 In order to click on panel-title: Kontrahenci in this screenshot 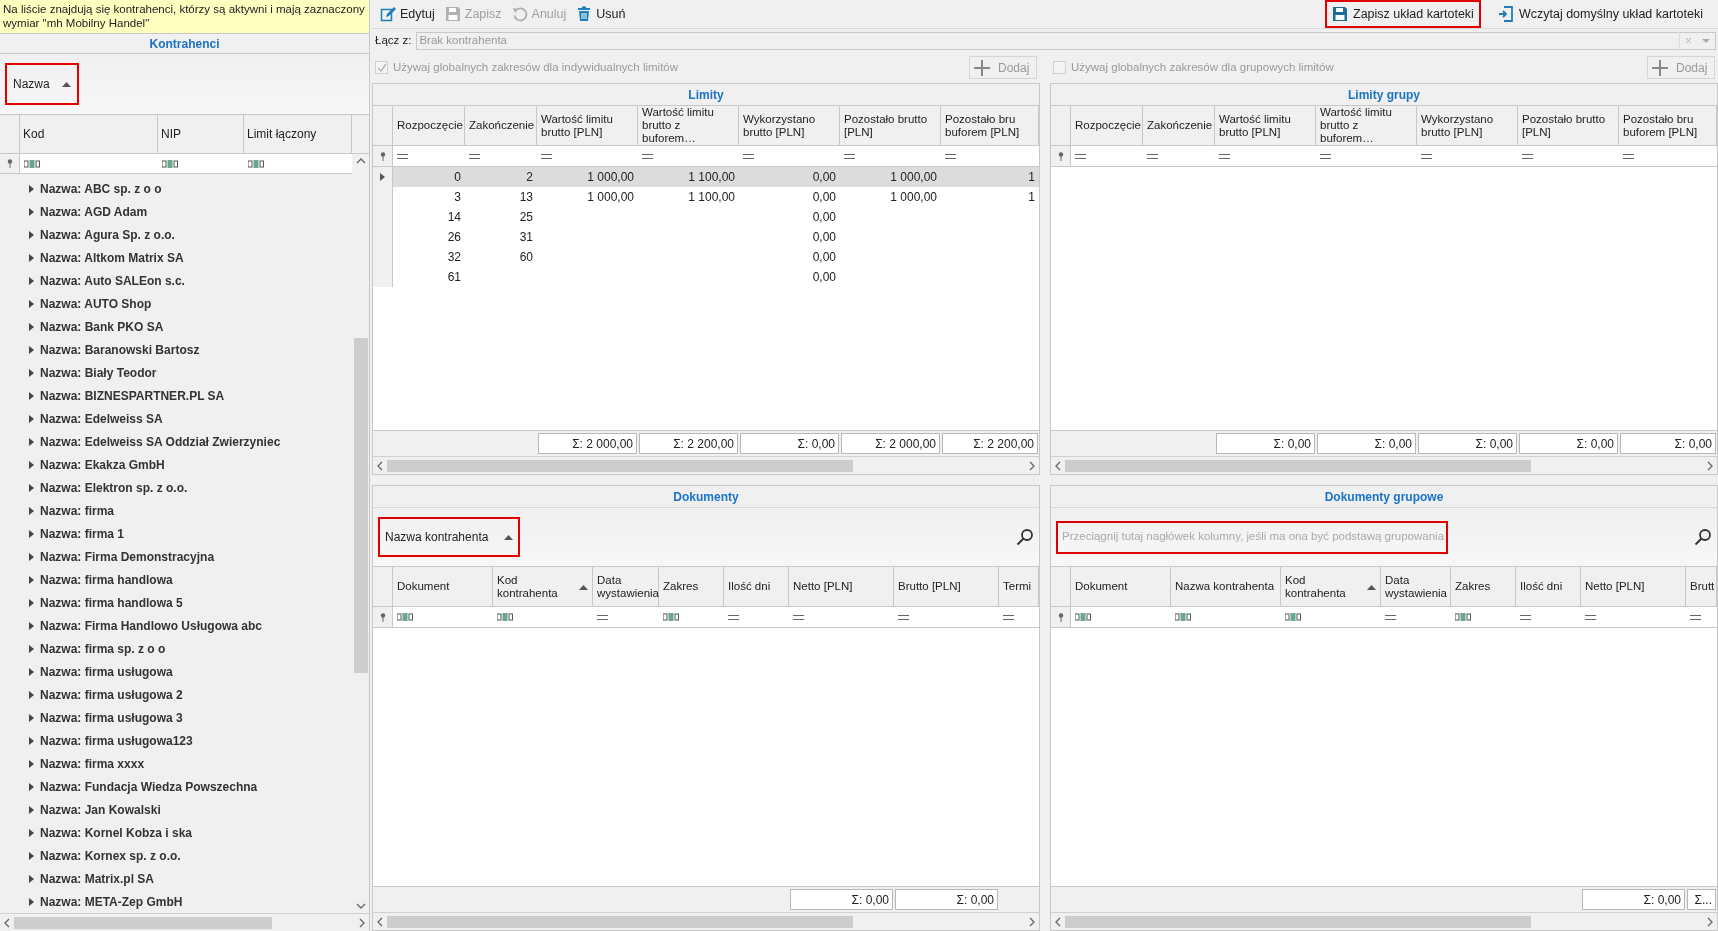, I will do `click(184, 43)`.